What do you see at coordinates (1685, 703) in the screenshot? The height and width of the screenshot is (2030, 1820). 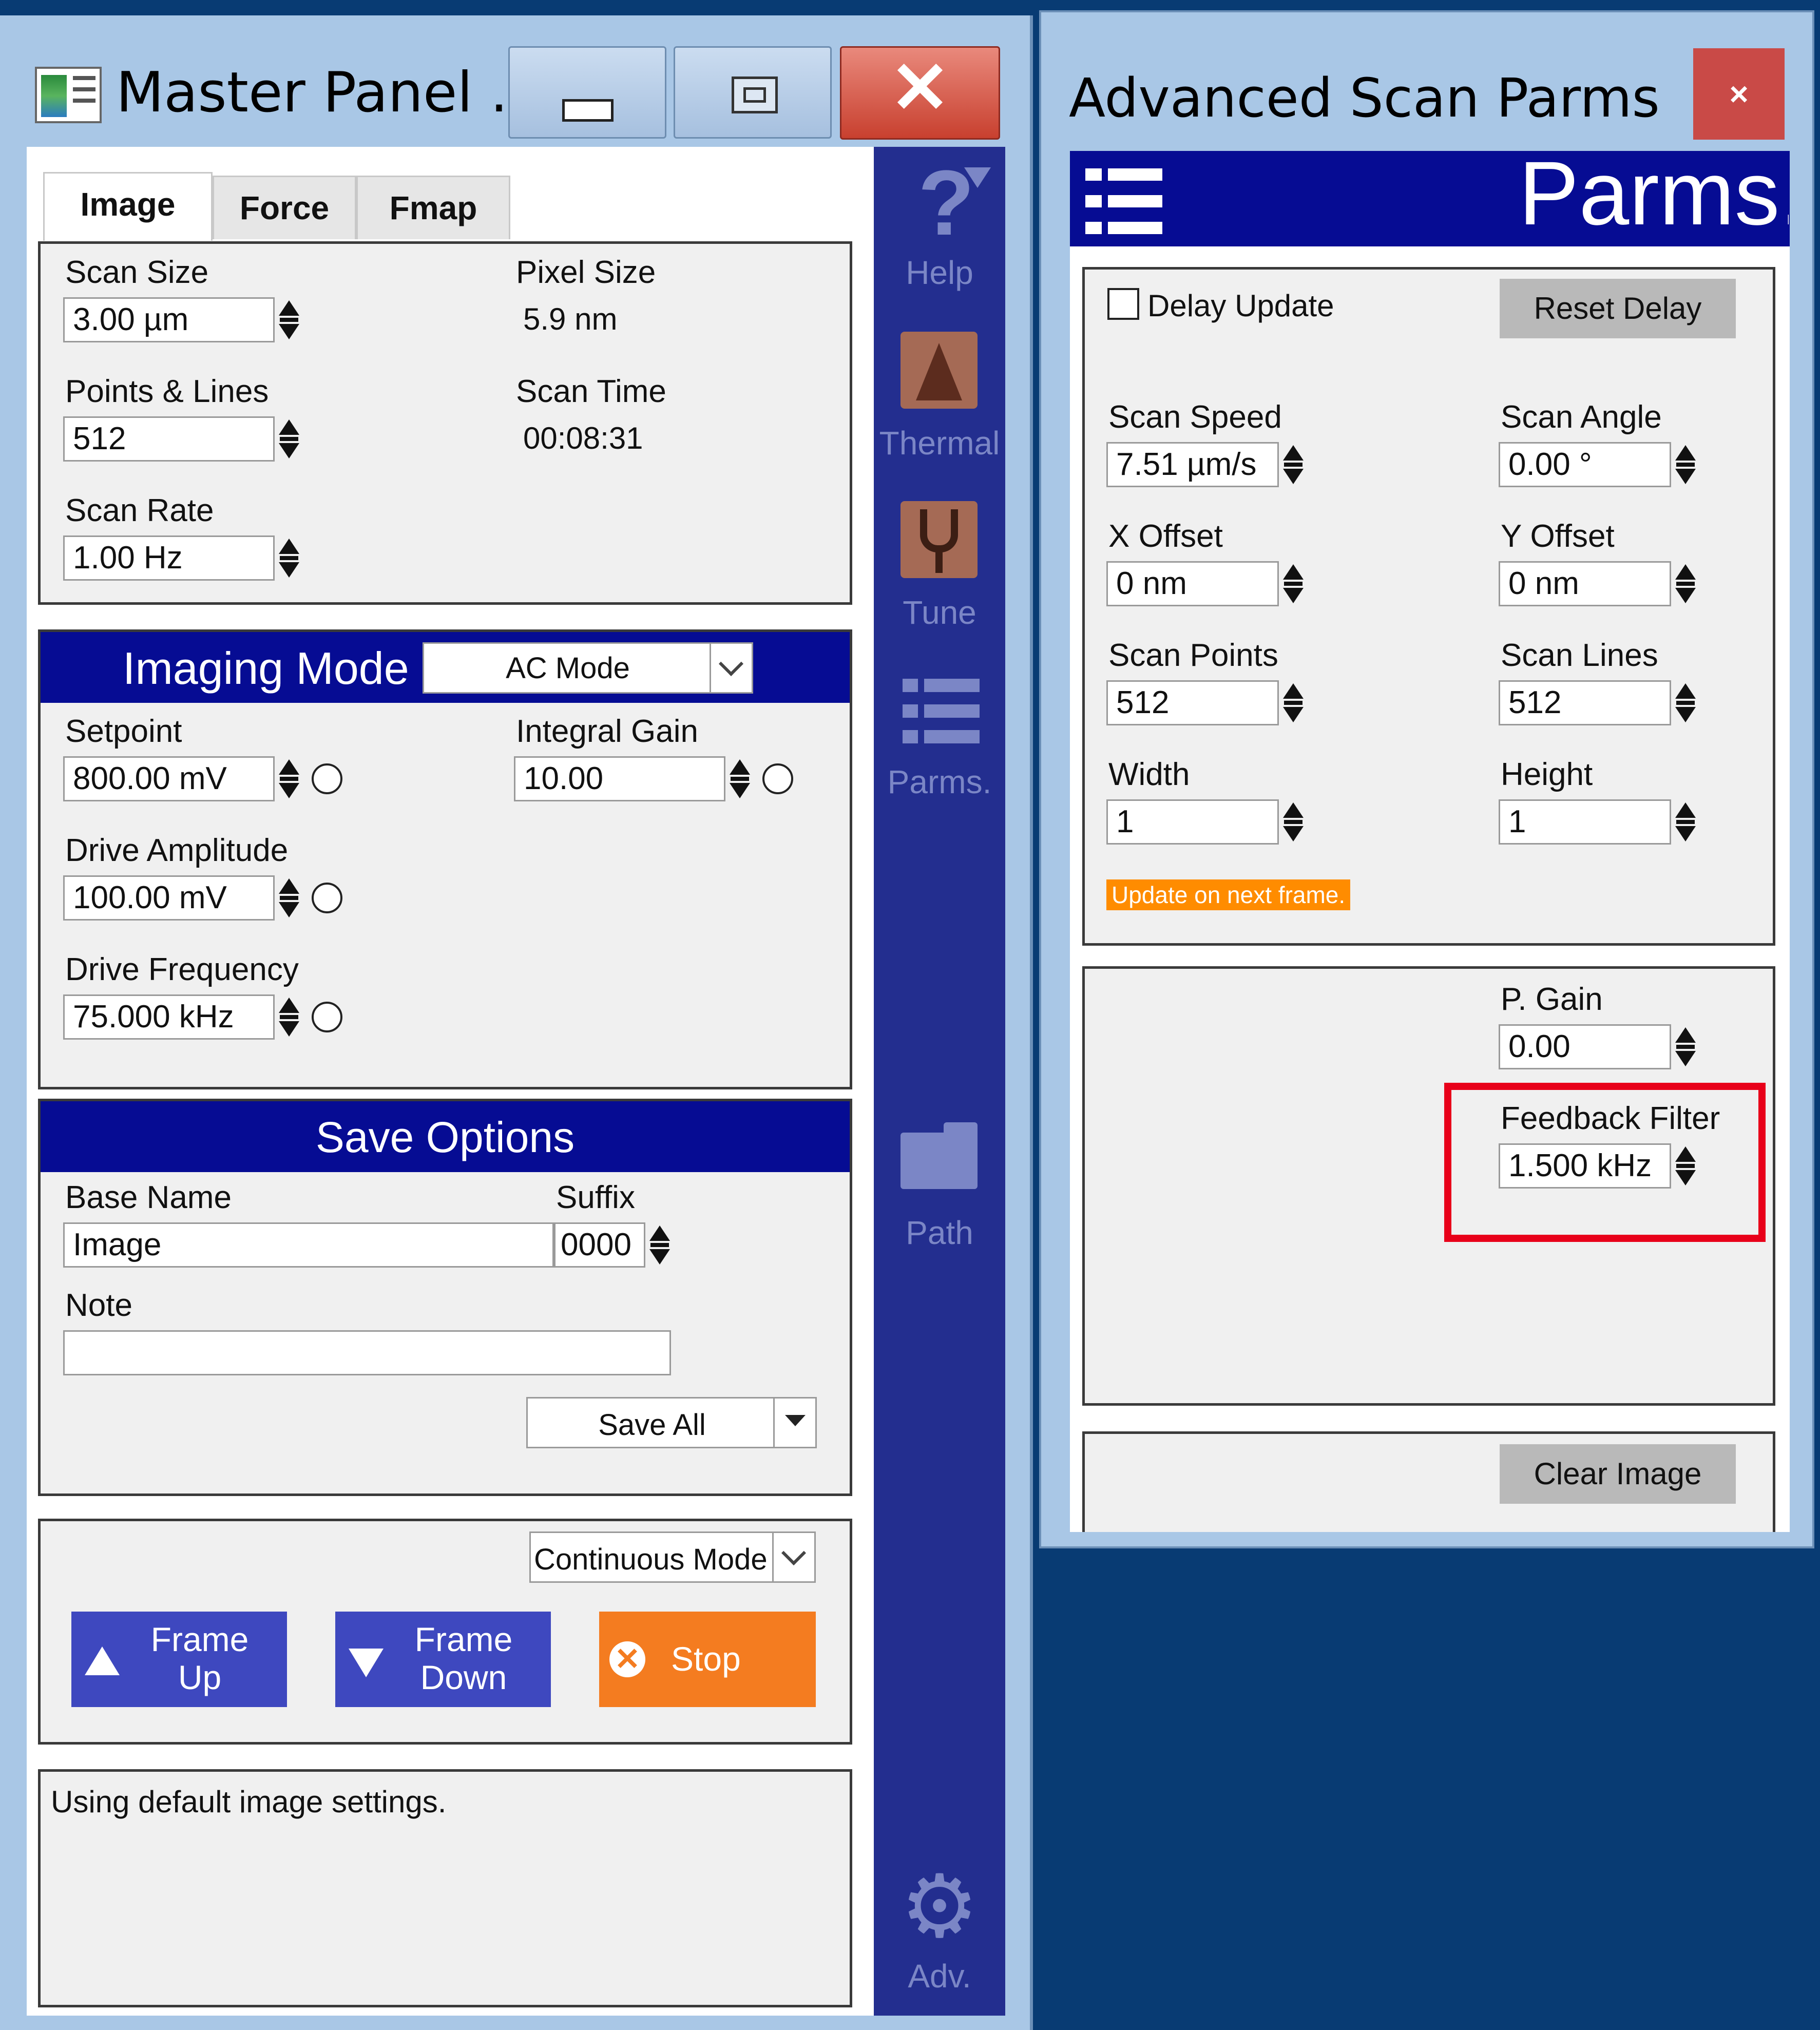 I see `scan-lines-spinner` at bounding box center [1685, 703].